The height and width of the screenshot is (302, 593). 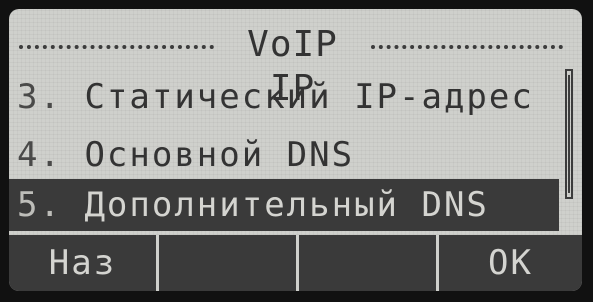 I want to click on scrollbar-thumb, so click(x=569, y=134).